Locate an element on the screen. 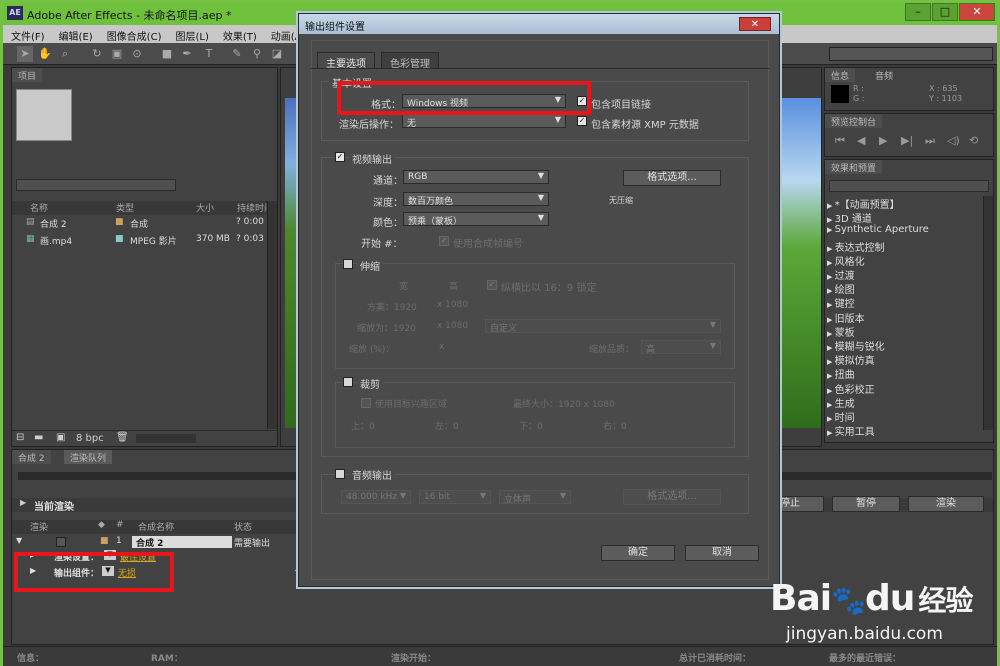 The height and width of the screenshot is (666, 1000). effect-category-item: ▶ Synthetic Aperture is located at coordinates (878, 229).